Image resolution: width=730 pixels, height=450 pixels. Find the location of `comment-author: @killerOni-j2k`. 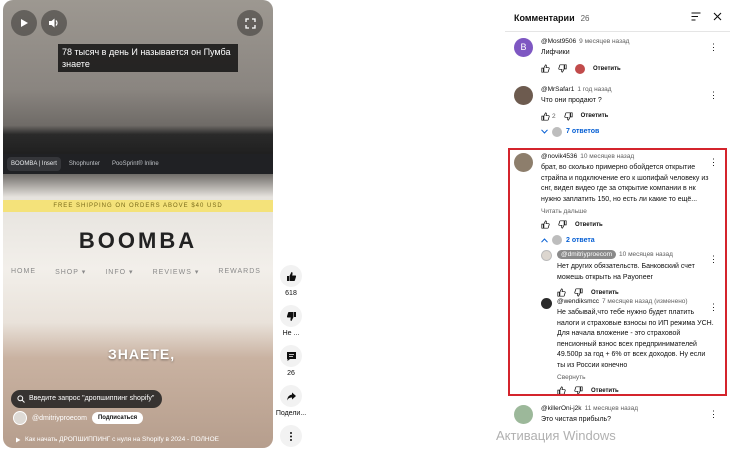

comment-author: @killerOni-j2k is located at coordinates (561, 408).